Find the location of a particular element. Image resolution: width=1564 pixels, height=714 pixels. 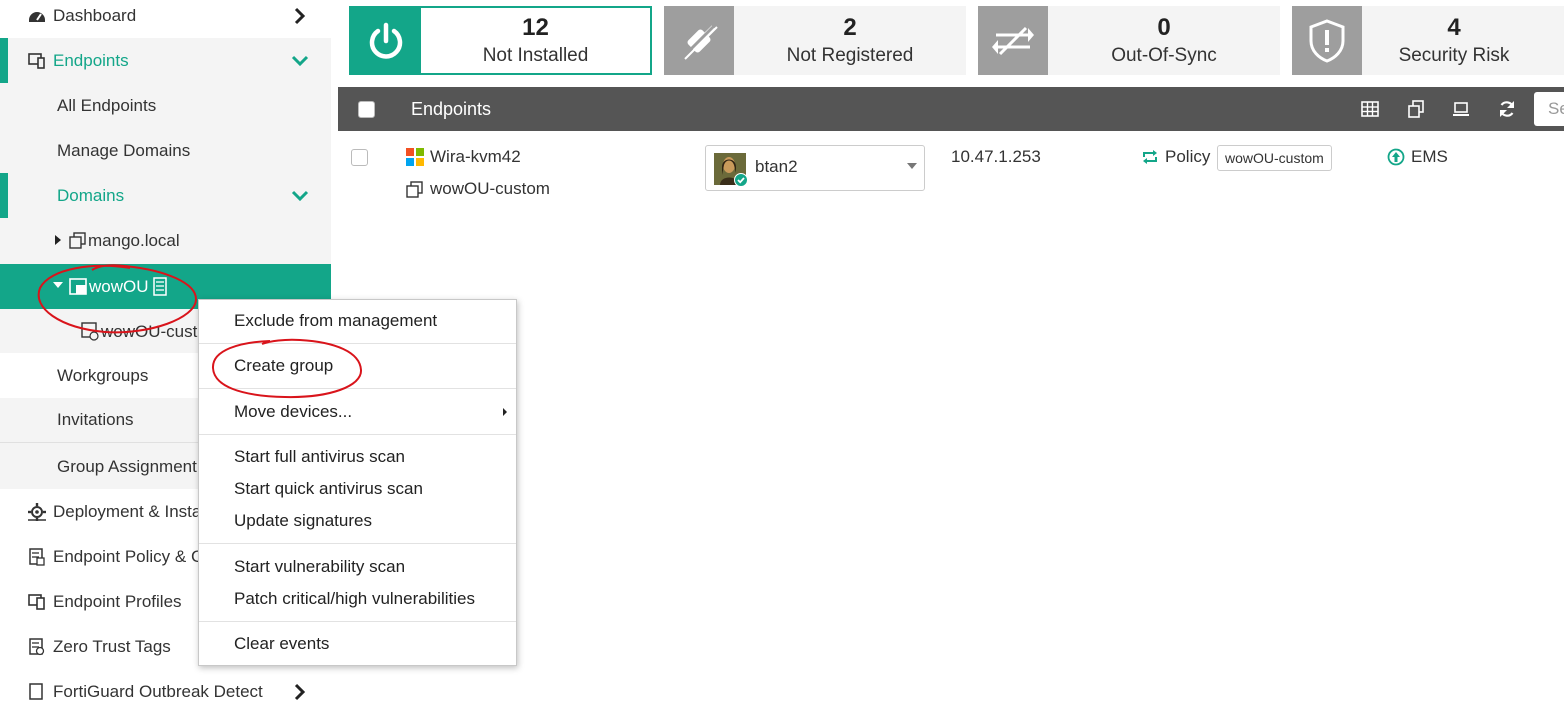

tag-list-icon is located at coordinates (37, 647).